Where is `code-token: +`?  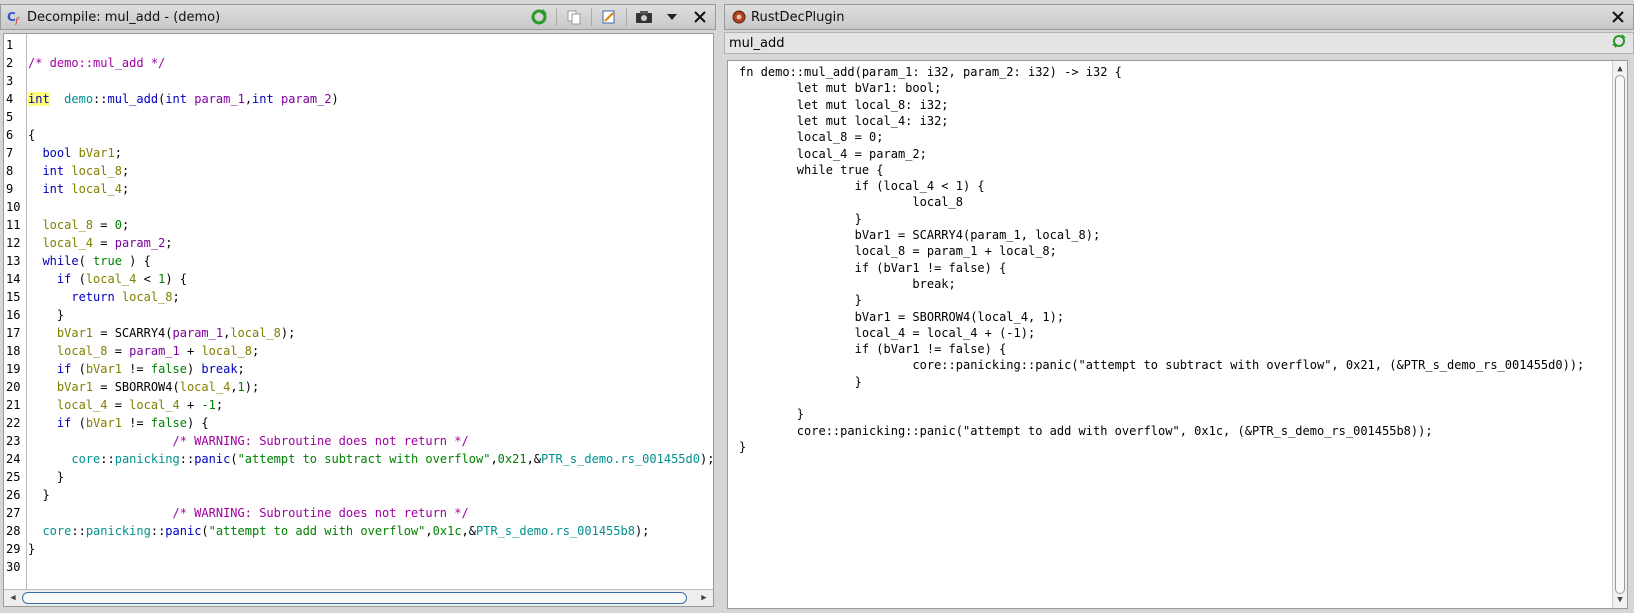 code-token: + is located at coordinates (191, 405).